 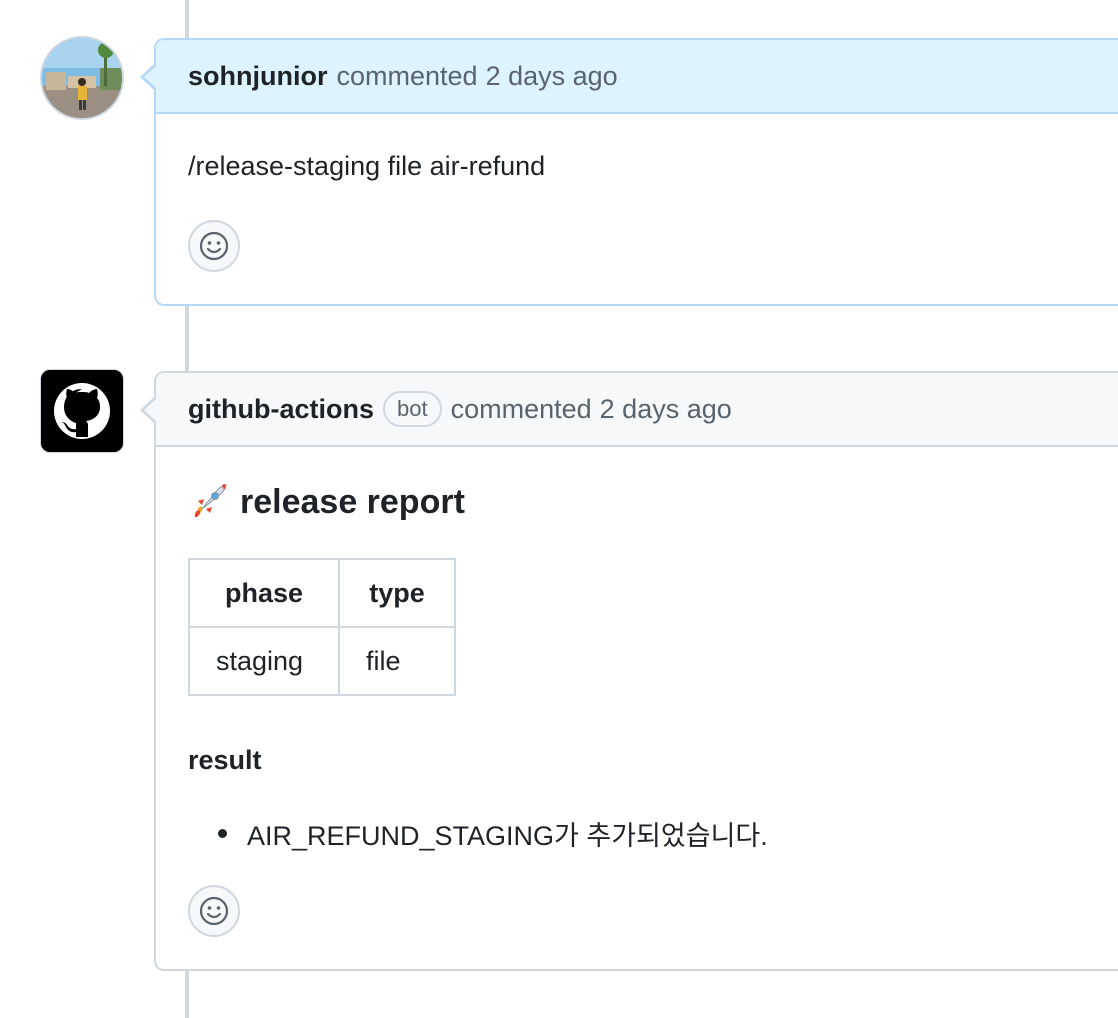 What do you see at coordinates (352, 501) in the screenshot?
I see `report-title: release report` at bounding box center [352, 501].